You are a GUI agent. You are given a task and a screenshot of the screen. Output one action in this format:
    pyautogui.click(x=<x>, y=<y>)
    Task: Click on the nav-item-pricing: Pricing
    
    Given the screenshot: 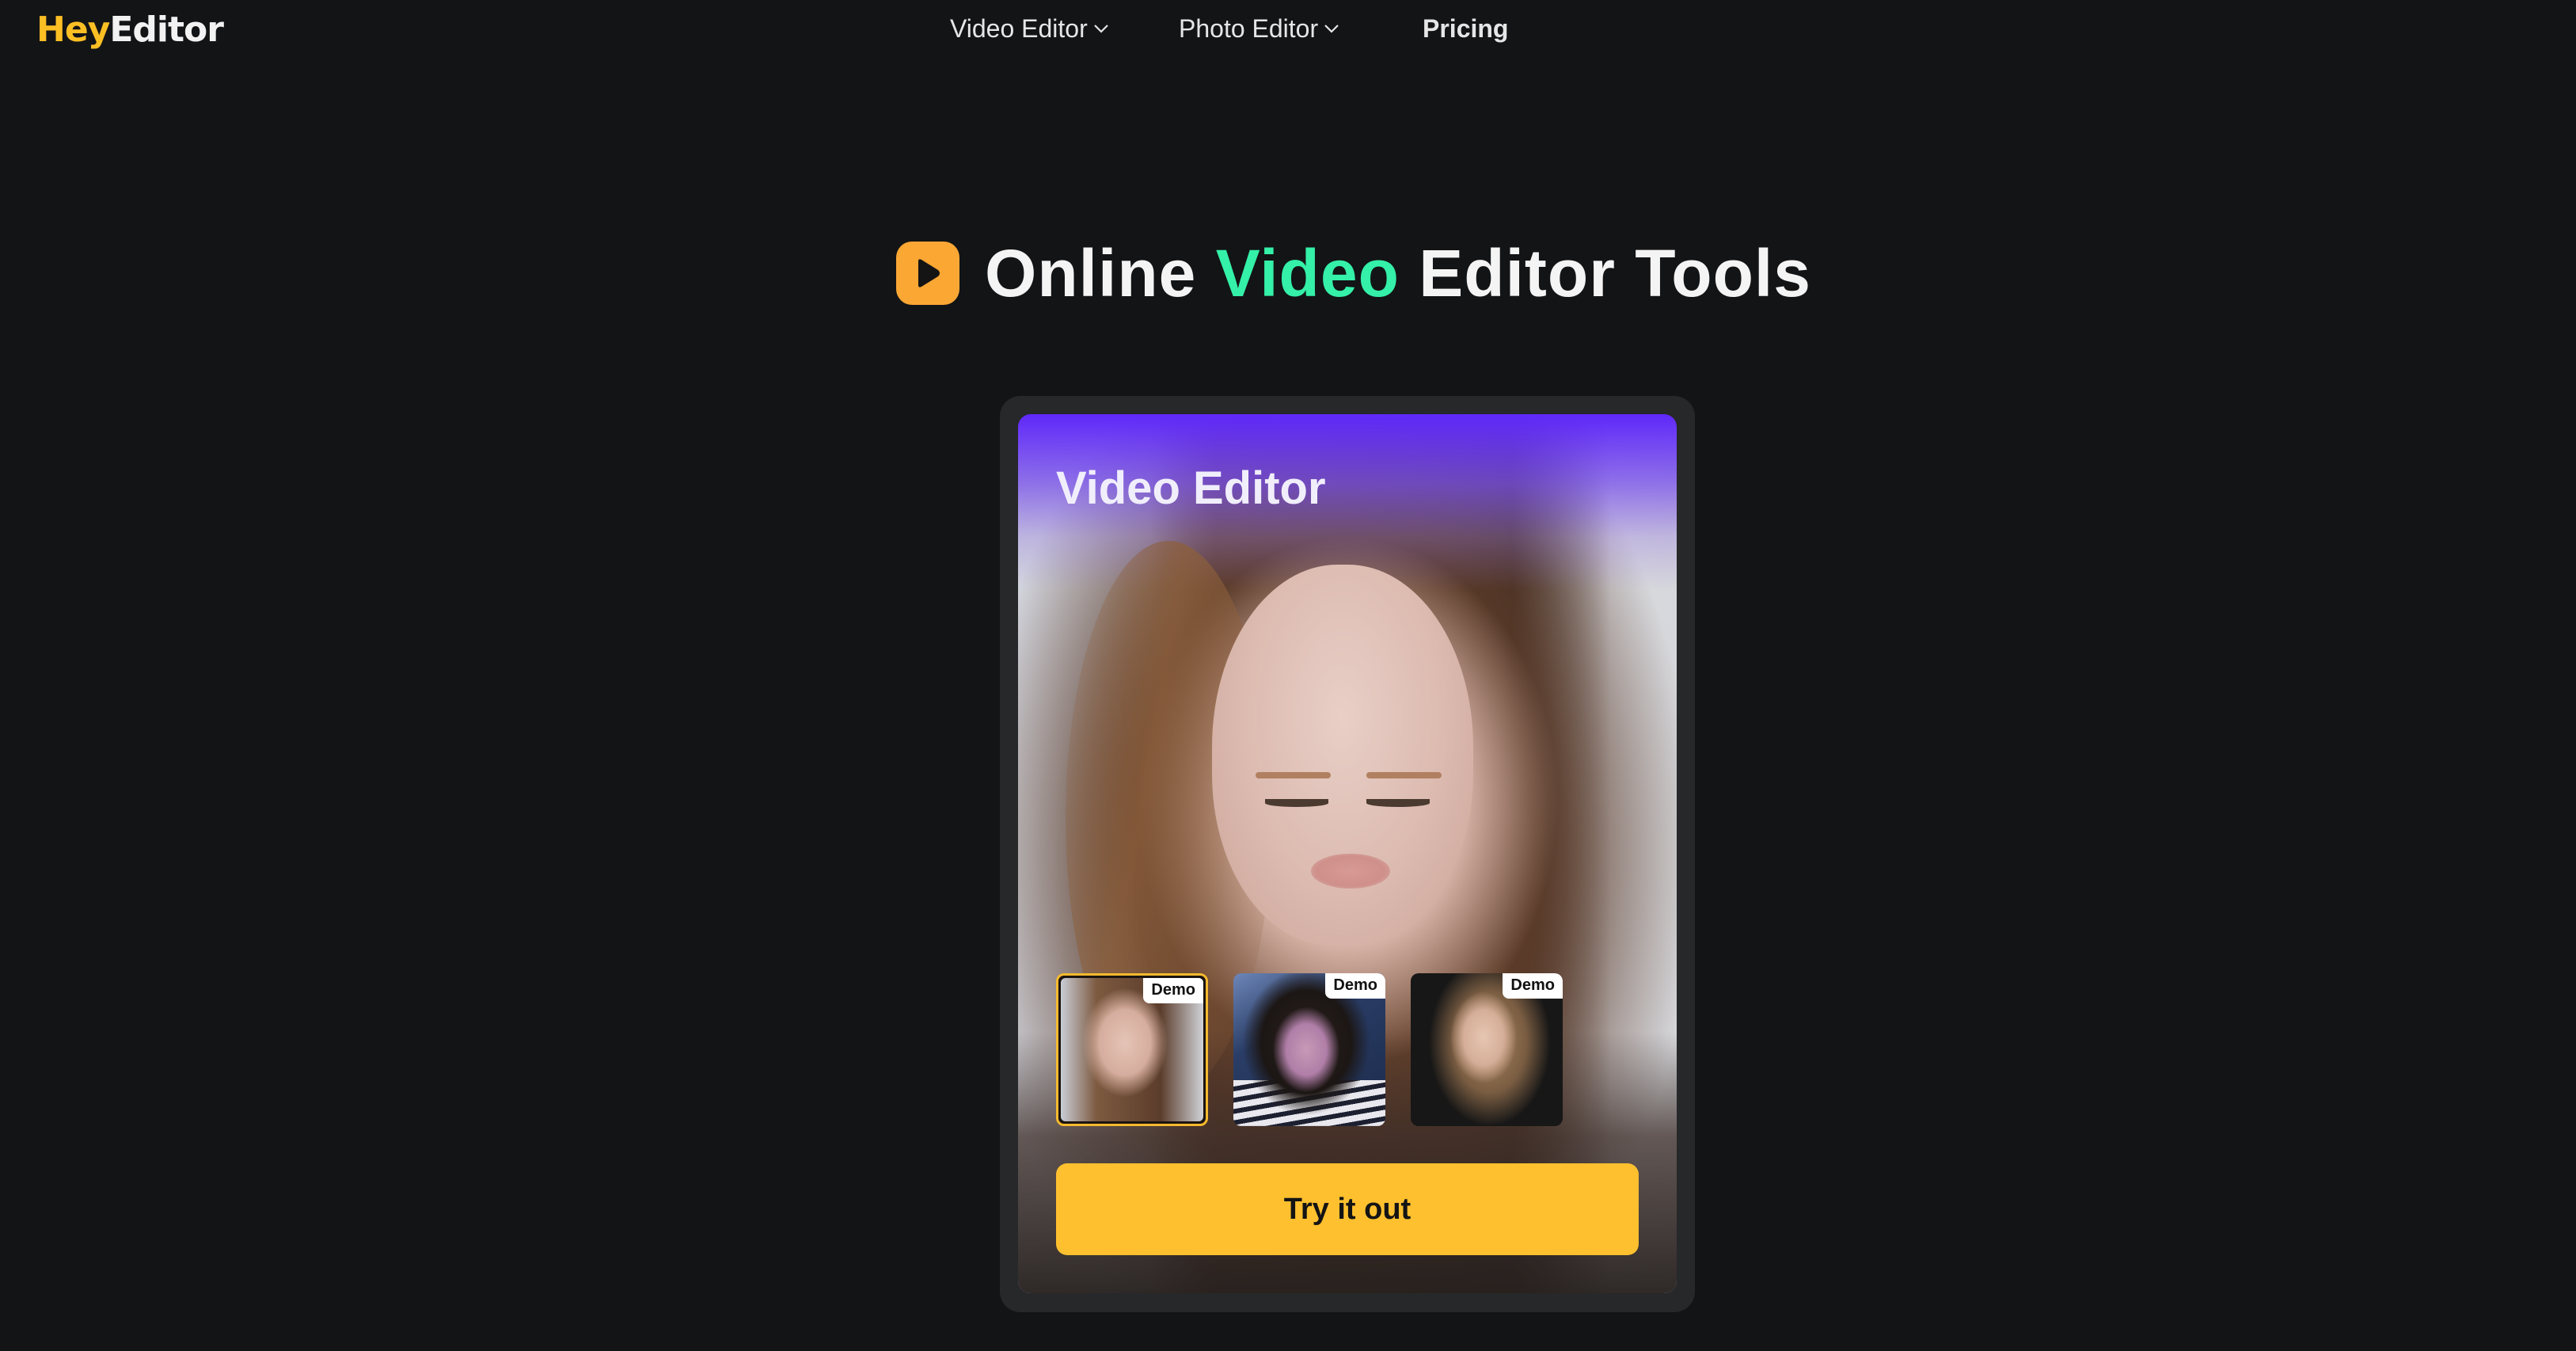 What is the action you would take?
    pyautogui.click(x=1466, y=29)
    